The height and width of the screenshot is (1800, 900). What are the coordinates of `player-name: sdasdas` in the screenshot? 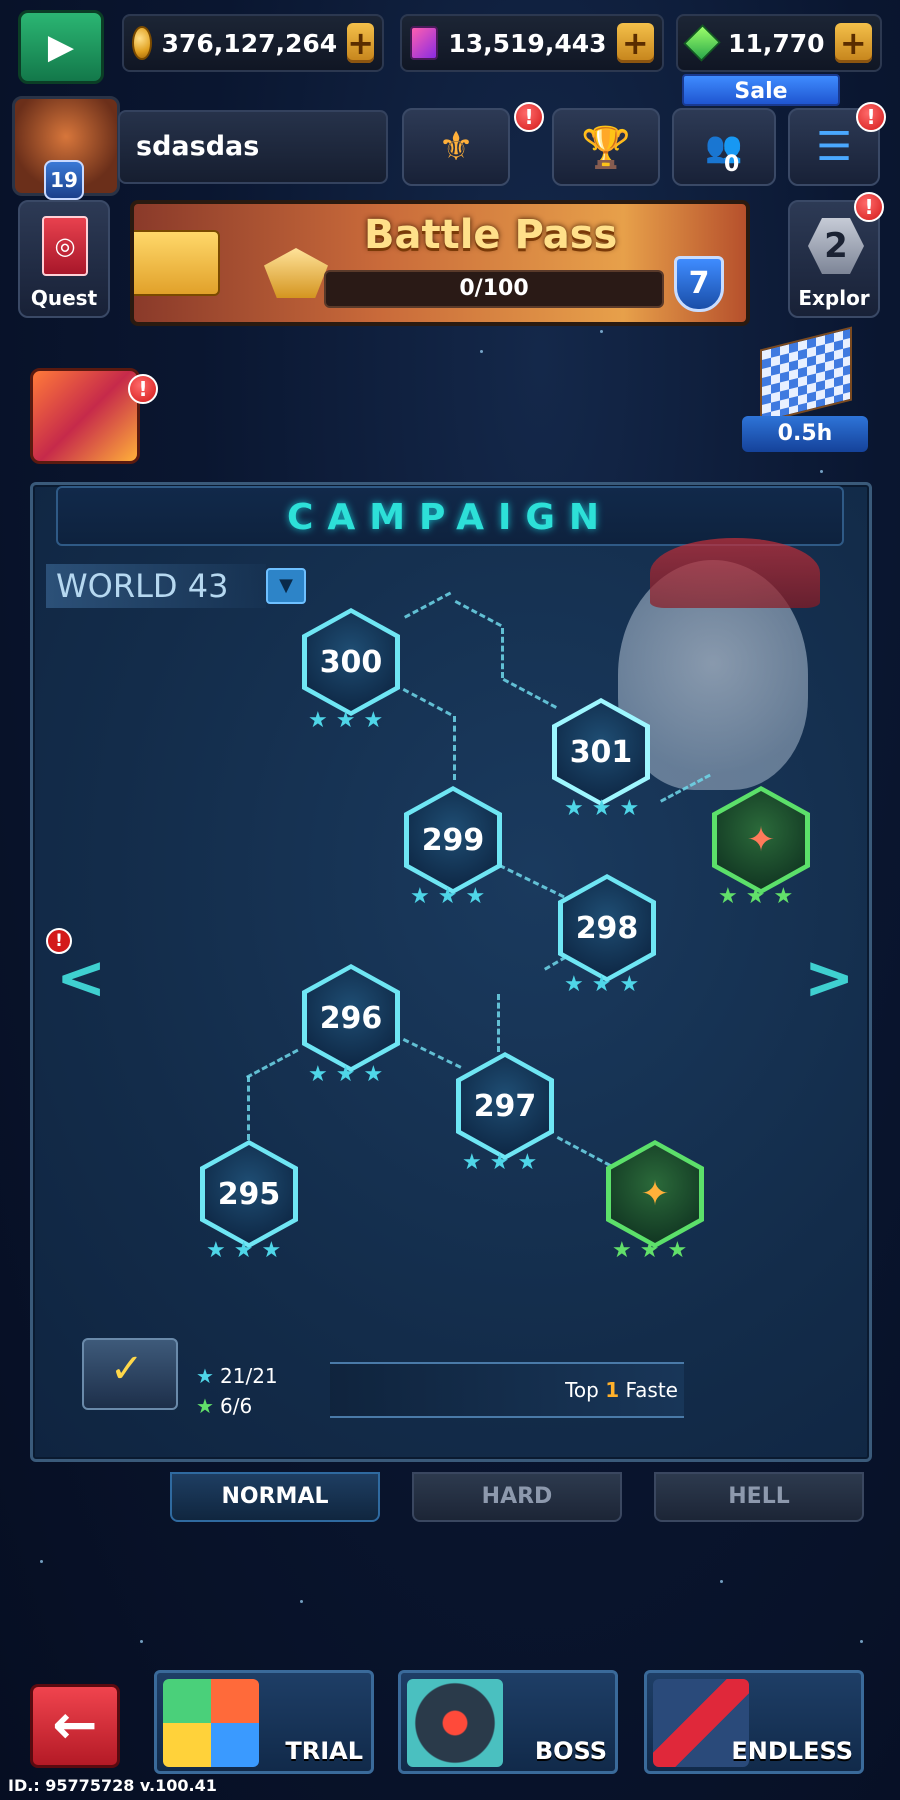 It's located at (253, 147).